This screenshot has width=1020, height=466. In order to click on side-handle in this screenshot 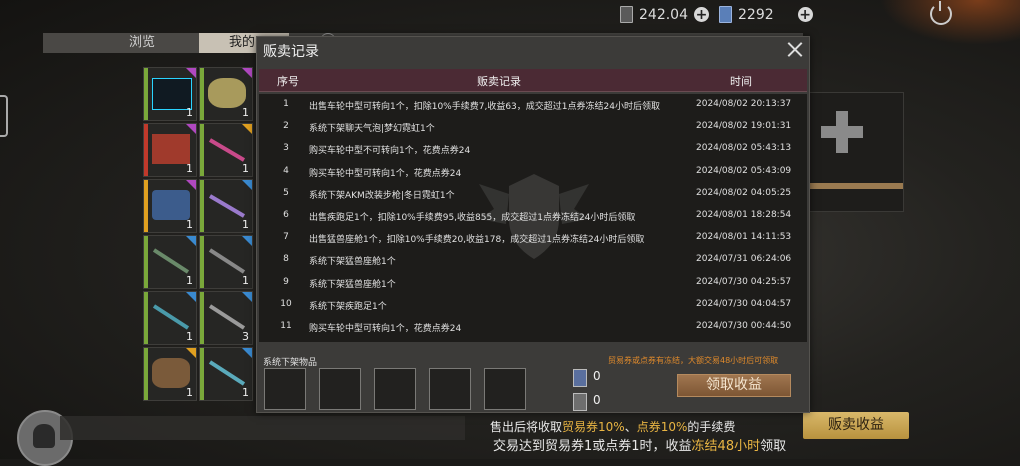, I will do `click(4, 116)`.